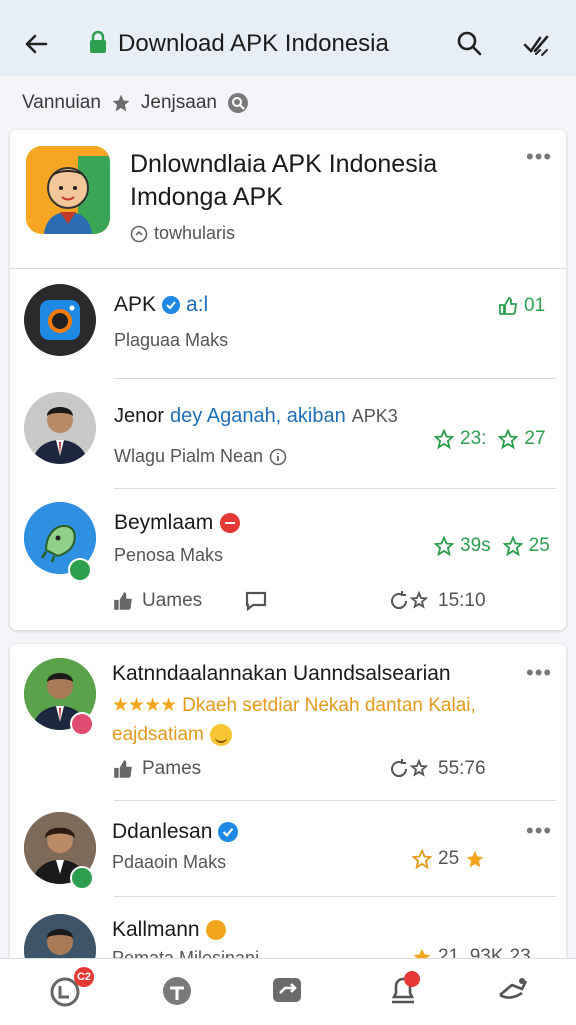 The height and width of the screenshot is (1025, 576). Describe the element at coordinates (513, 990) in the screenshot. I see `profile-tab-icon` at that location.